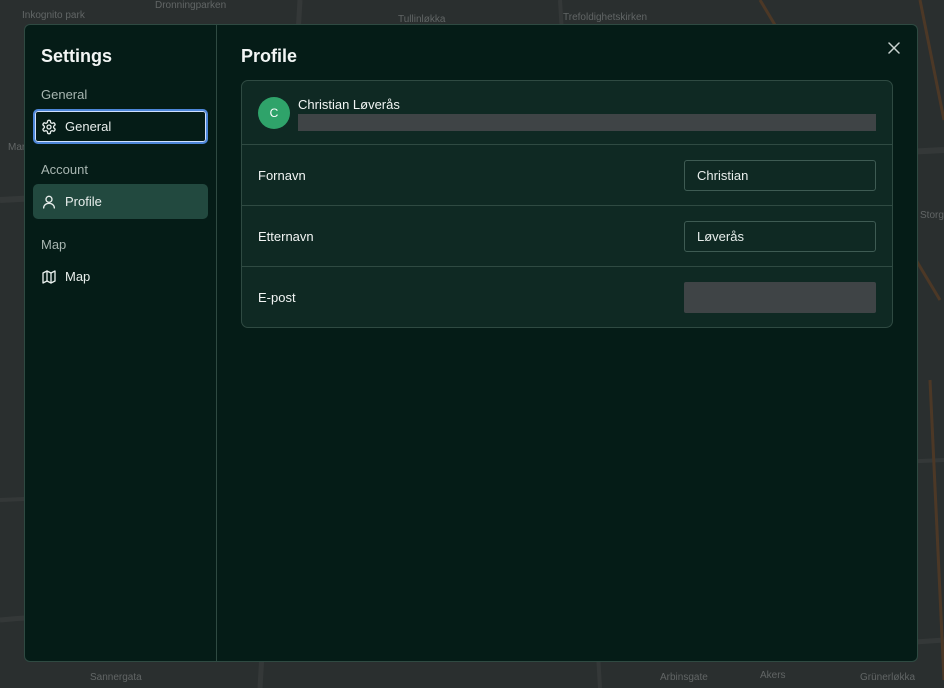 The width and height of the screenshot is (944, 688). I want to click on user-icon, so click(49, 202).